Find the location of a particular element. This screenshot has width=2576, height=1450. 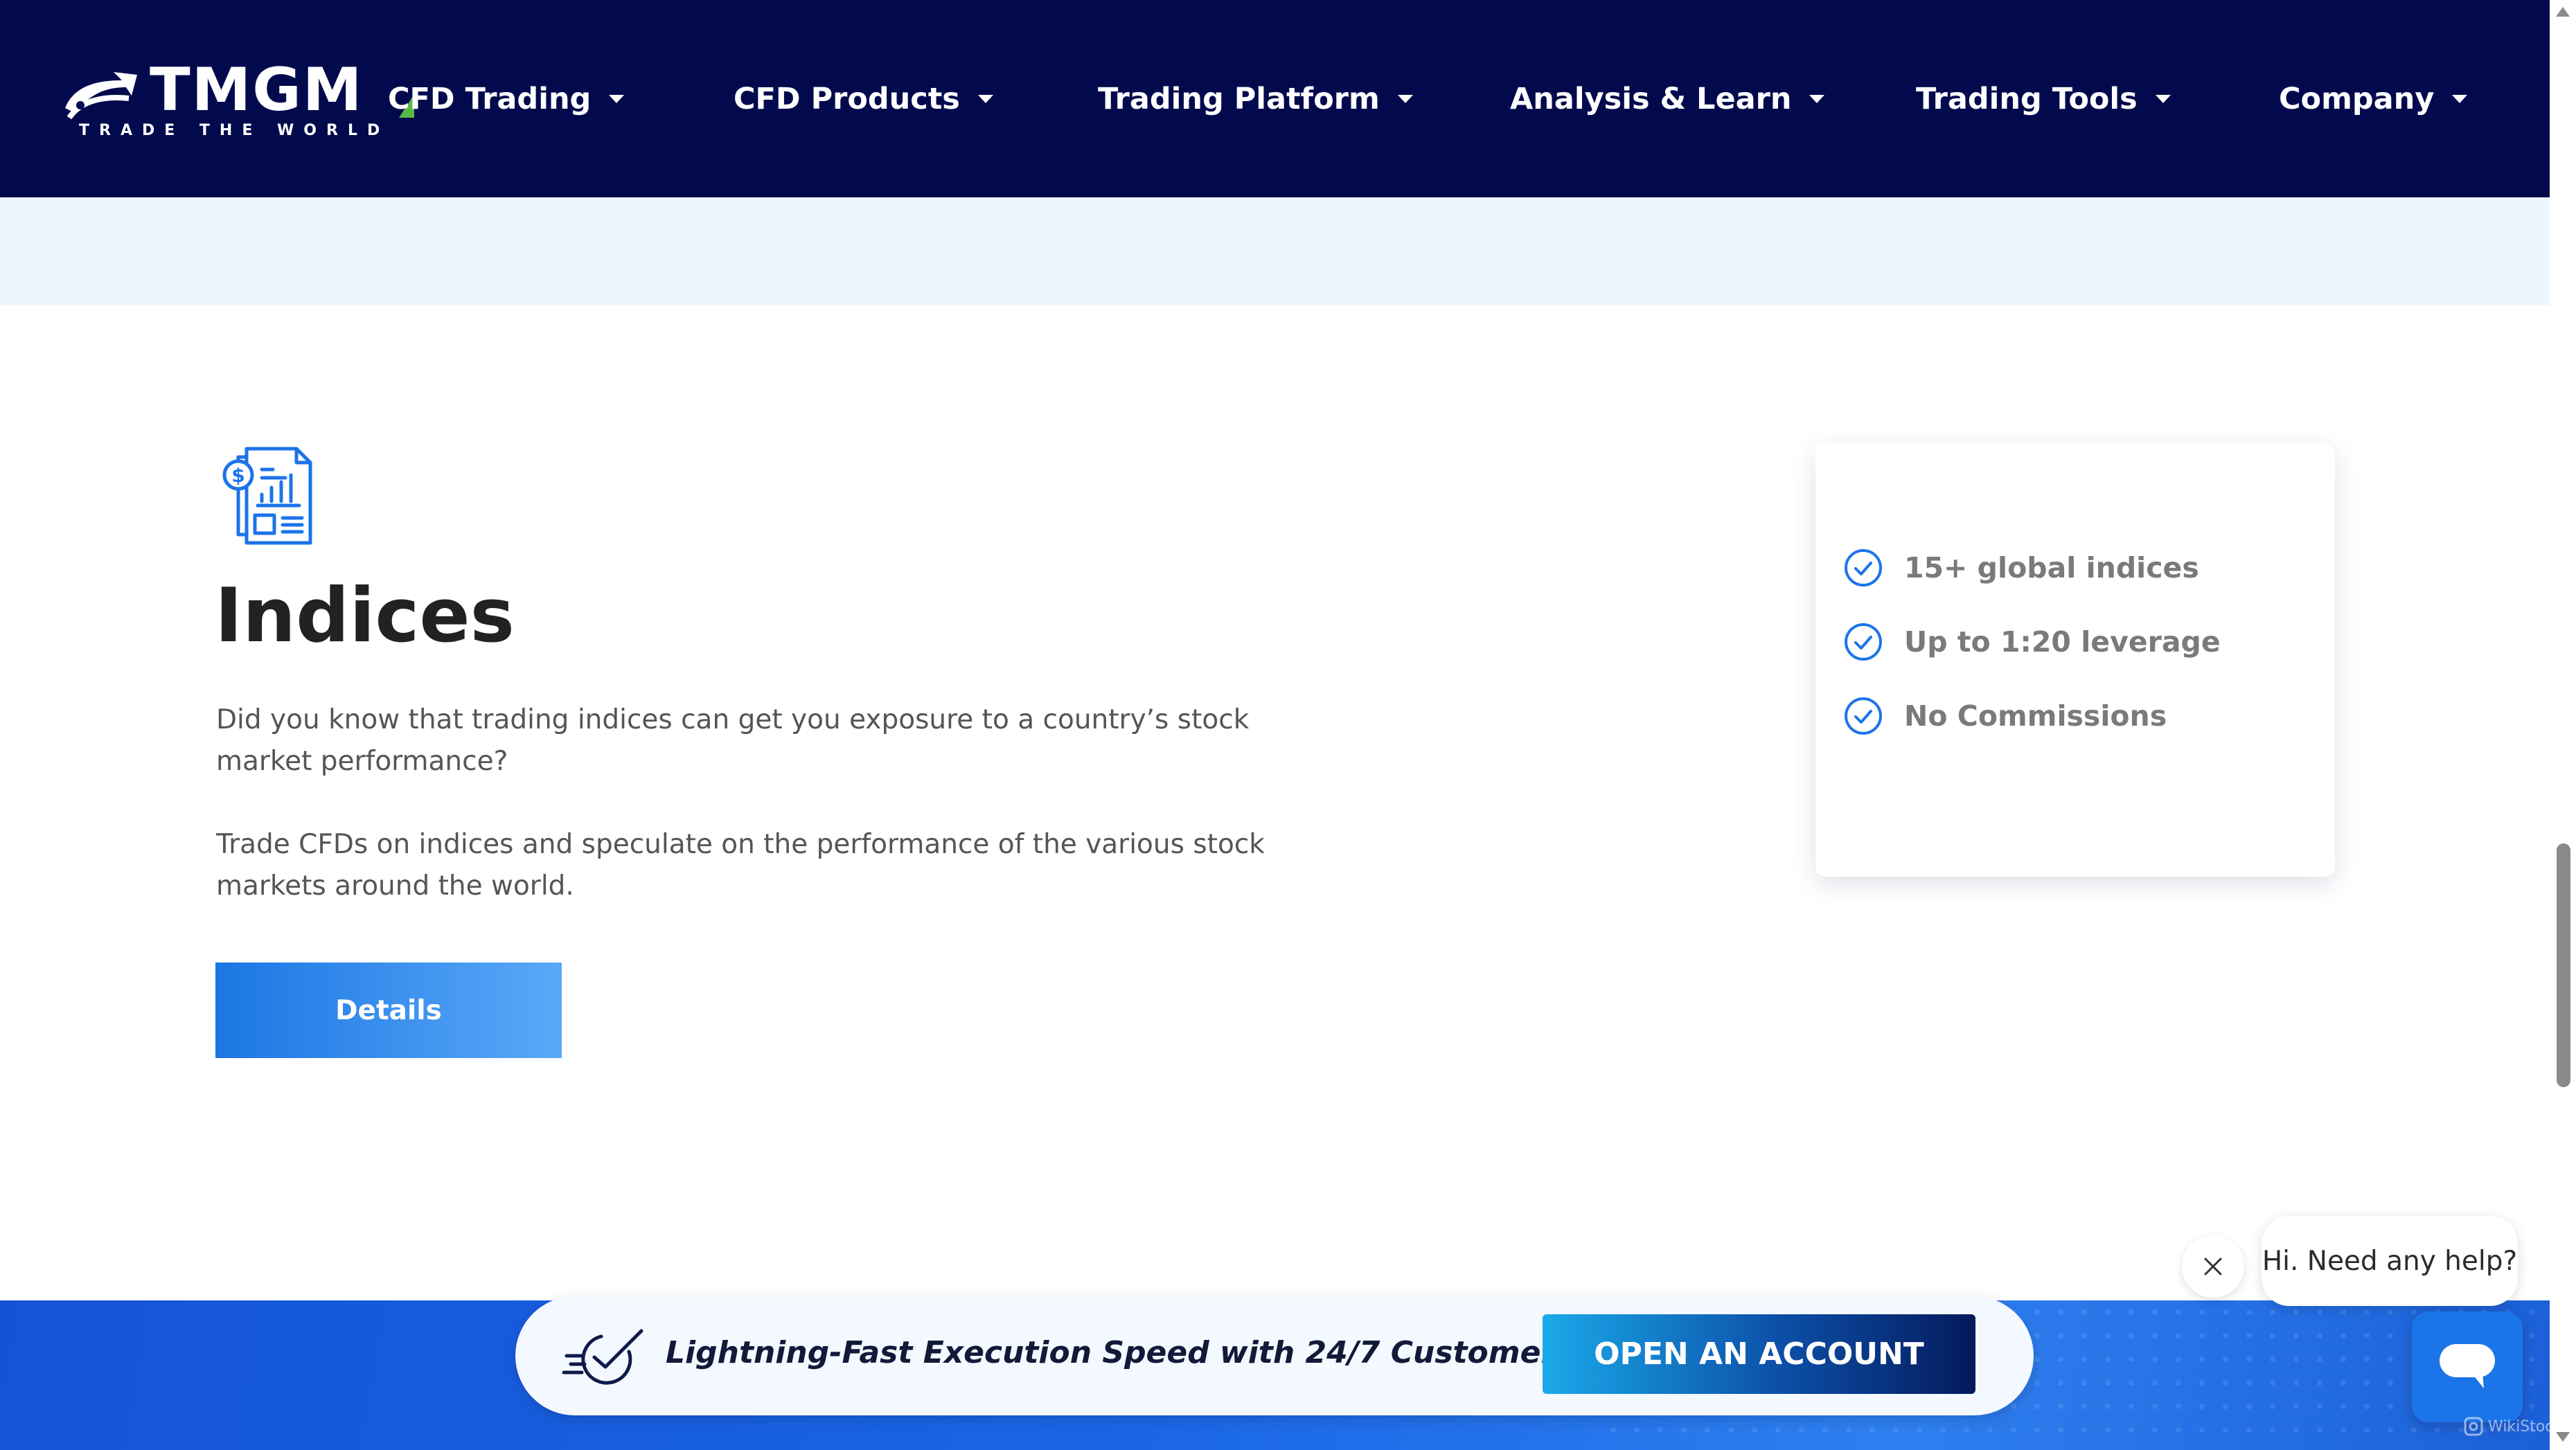

nav-label: CFD Products is located at coordinates (847, 99).